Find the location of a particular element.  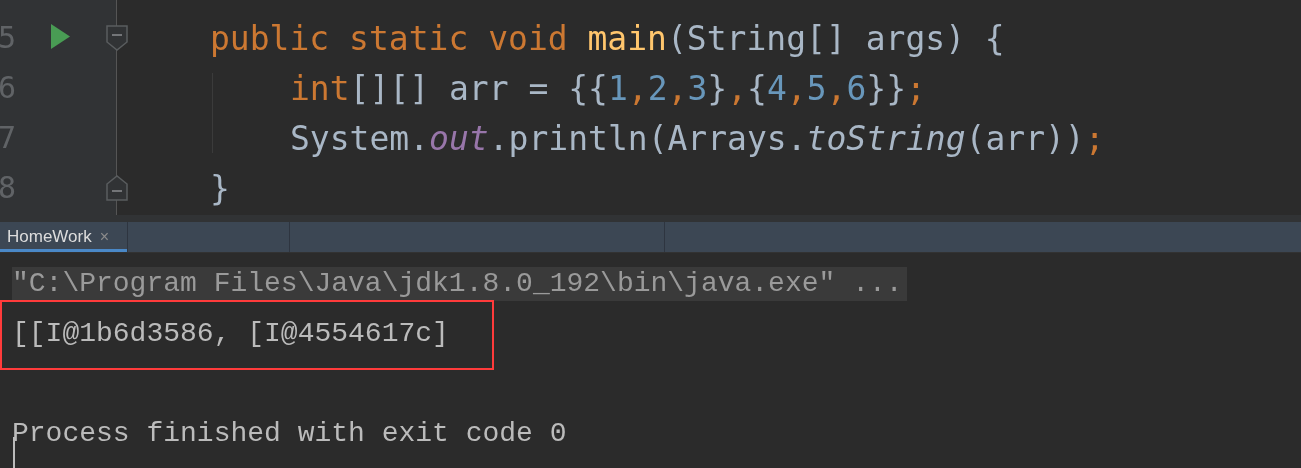

console-output: [[I@1b6d3586, [I@4554617c] is located at coordinates (230, 334).